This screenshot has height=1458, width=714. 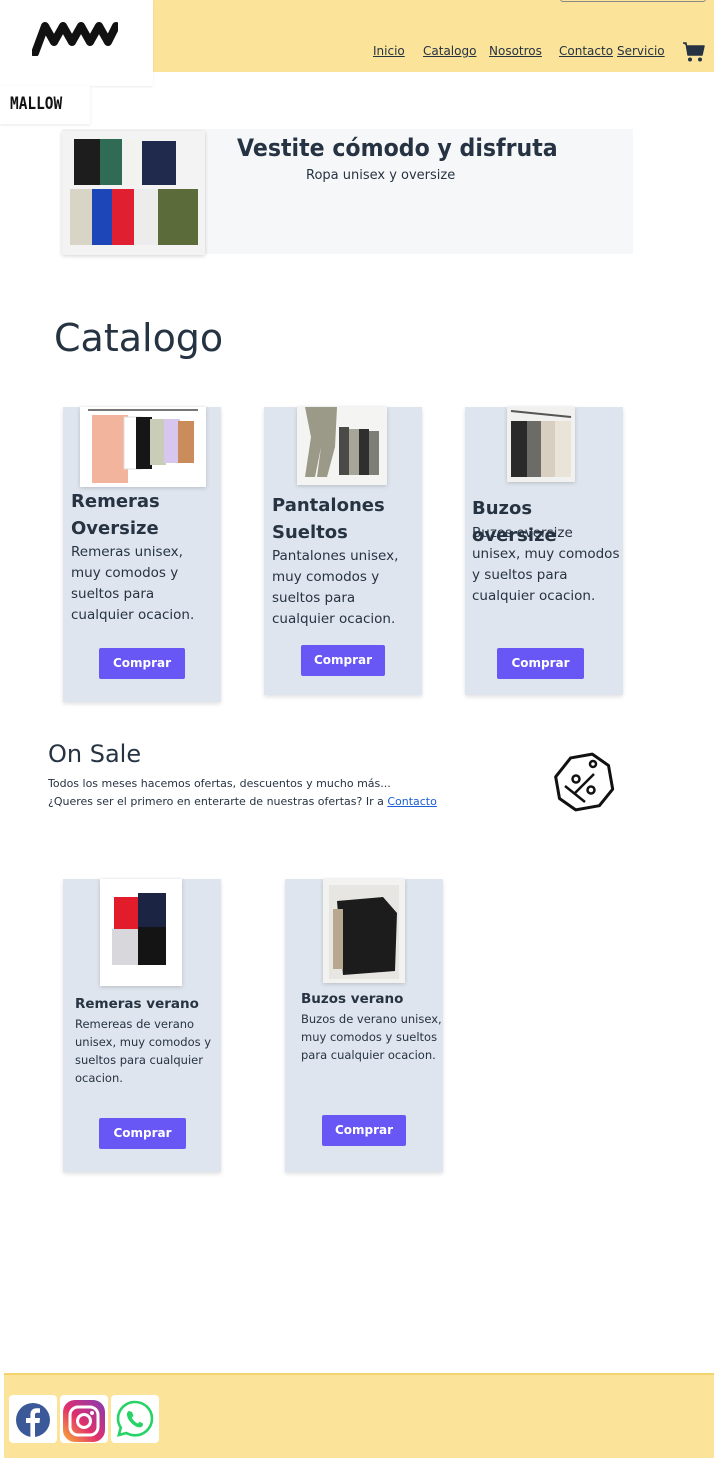 I want to click on product-title: Buzos verano, so click(x=352, y=999).